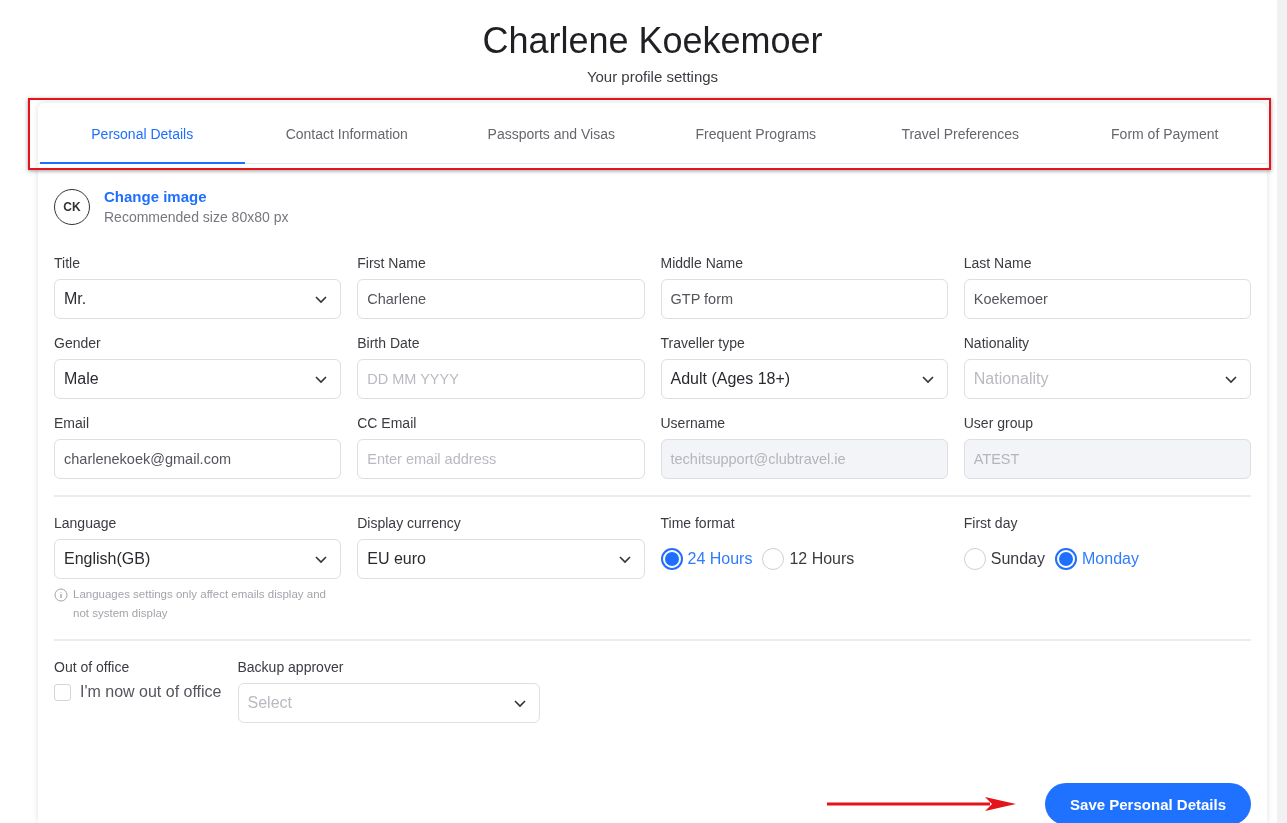 The image size is (1287, 823). Describe the element at coordinates (652, 41) in the screenshot. I see `profile-name: Charlene Koekemoer` at that location.